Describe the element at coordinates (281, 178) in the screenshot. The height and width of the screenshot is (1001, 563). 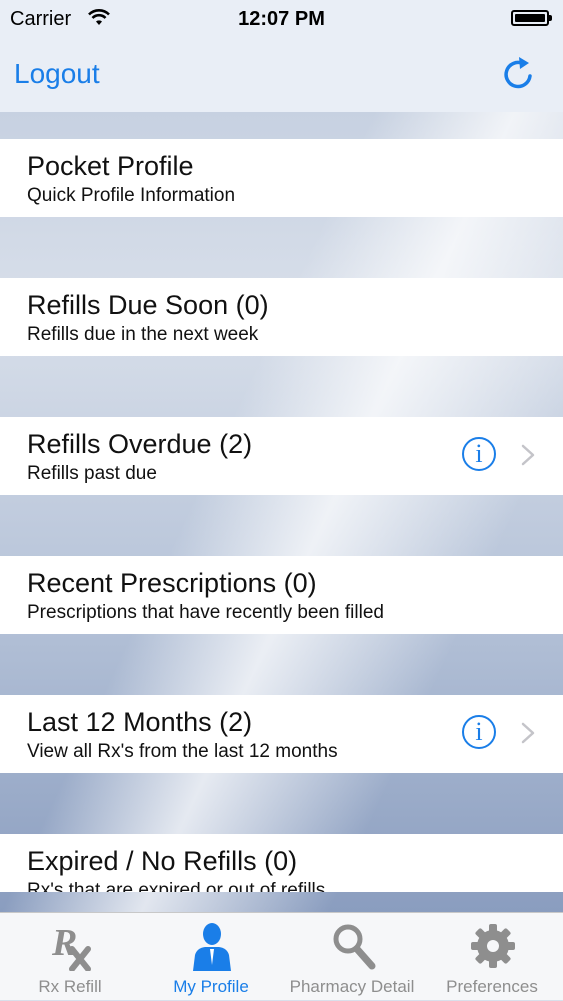
I see `list-item-pocket-profile: Pocket Profile Quick Profile Information` at that location.